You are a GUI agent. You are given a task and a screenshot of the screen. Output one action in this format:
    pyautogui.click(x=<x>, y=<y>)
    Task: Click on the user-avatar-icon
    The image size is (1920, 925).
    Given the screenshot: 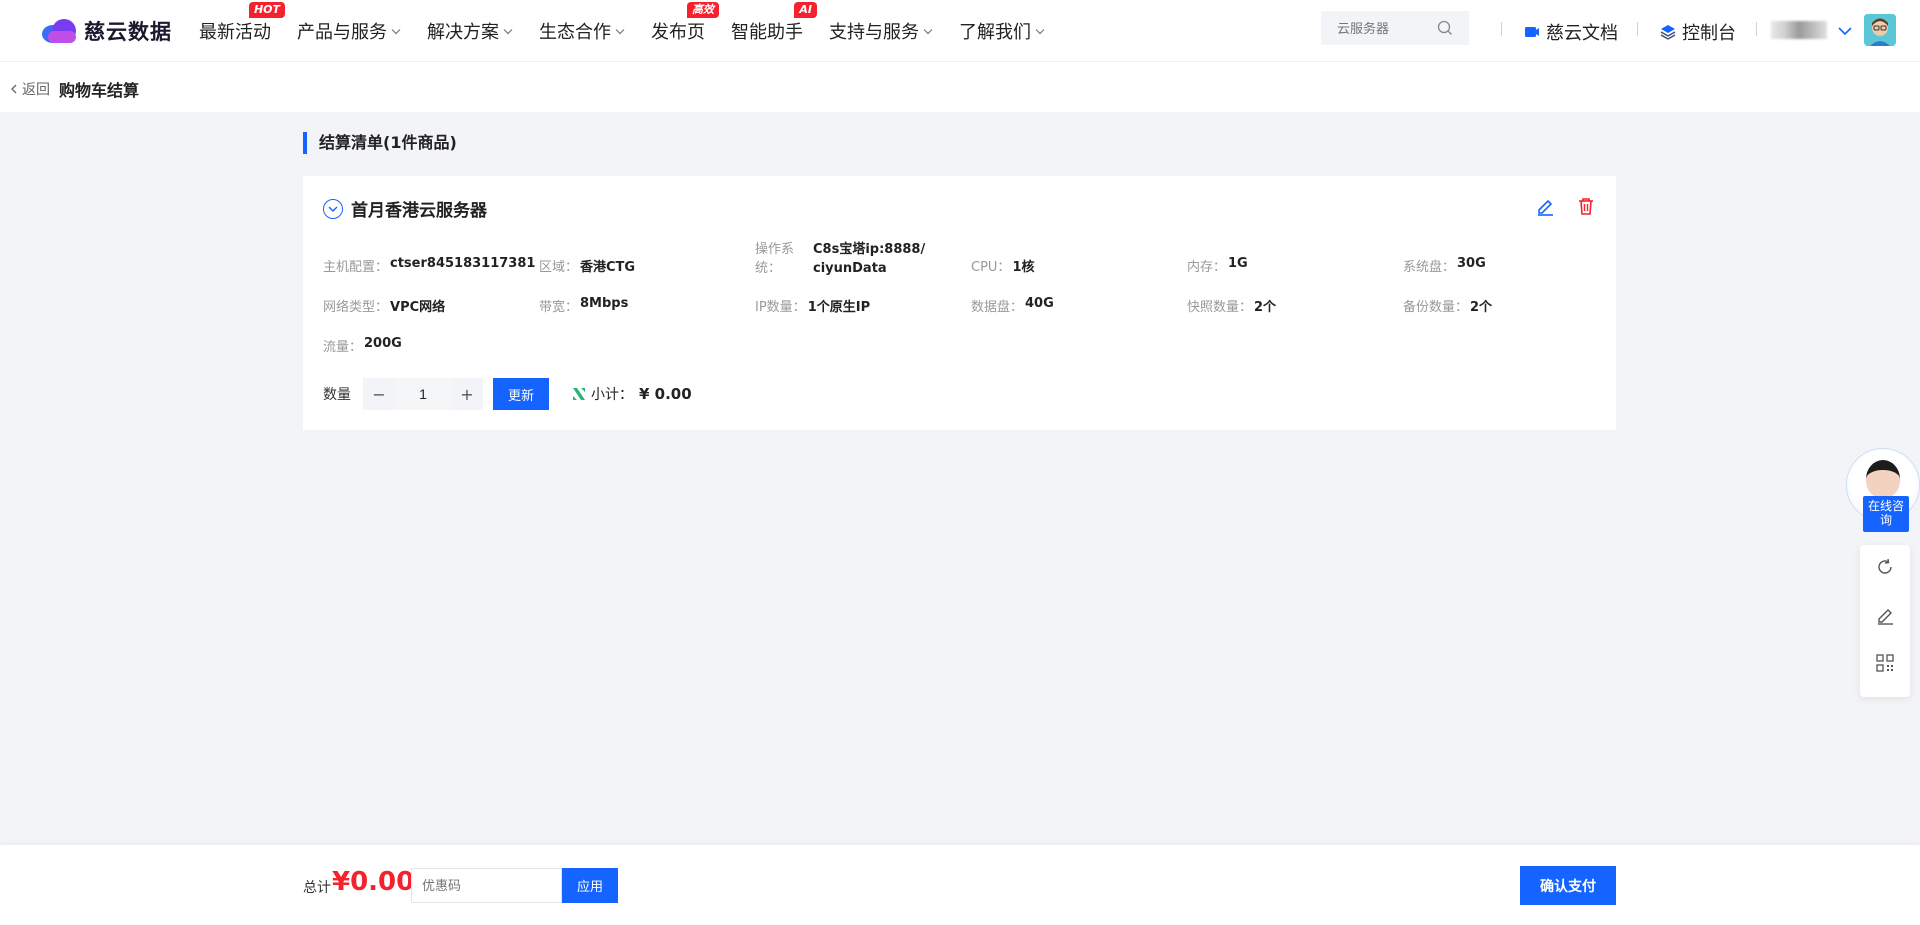 What is the action you would take?
    pyautogui.click(x=1880, y=30)
    